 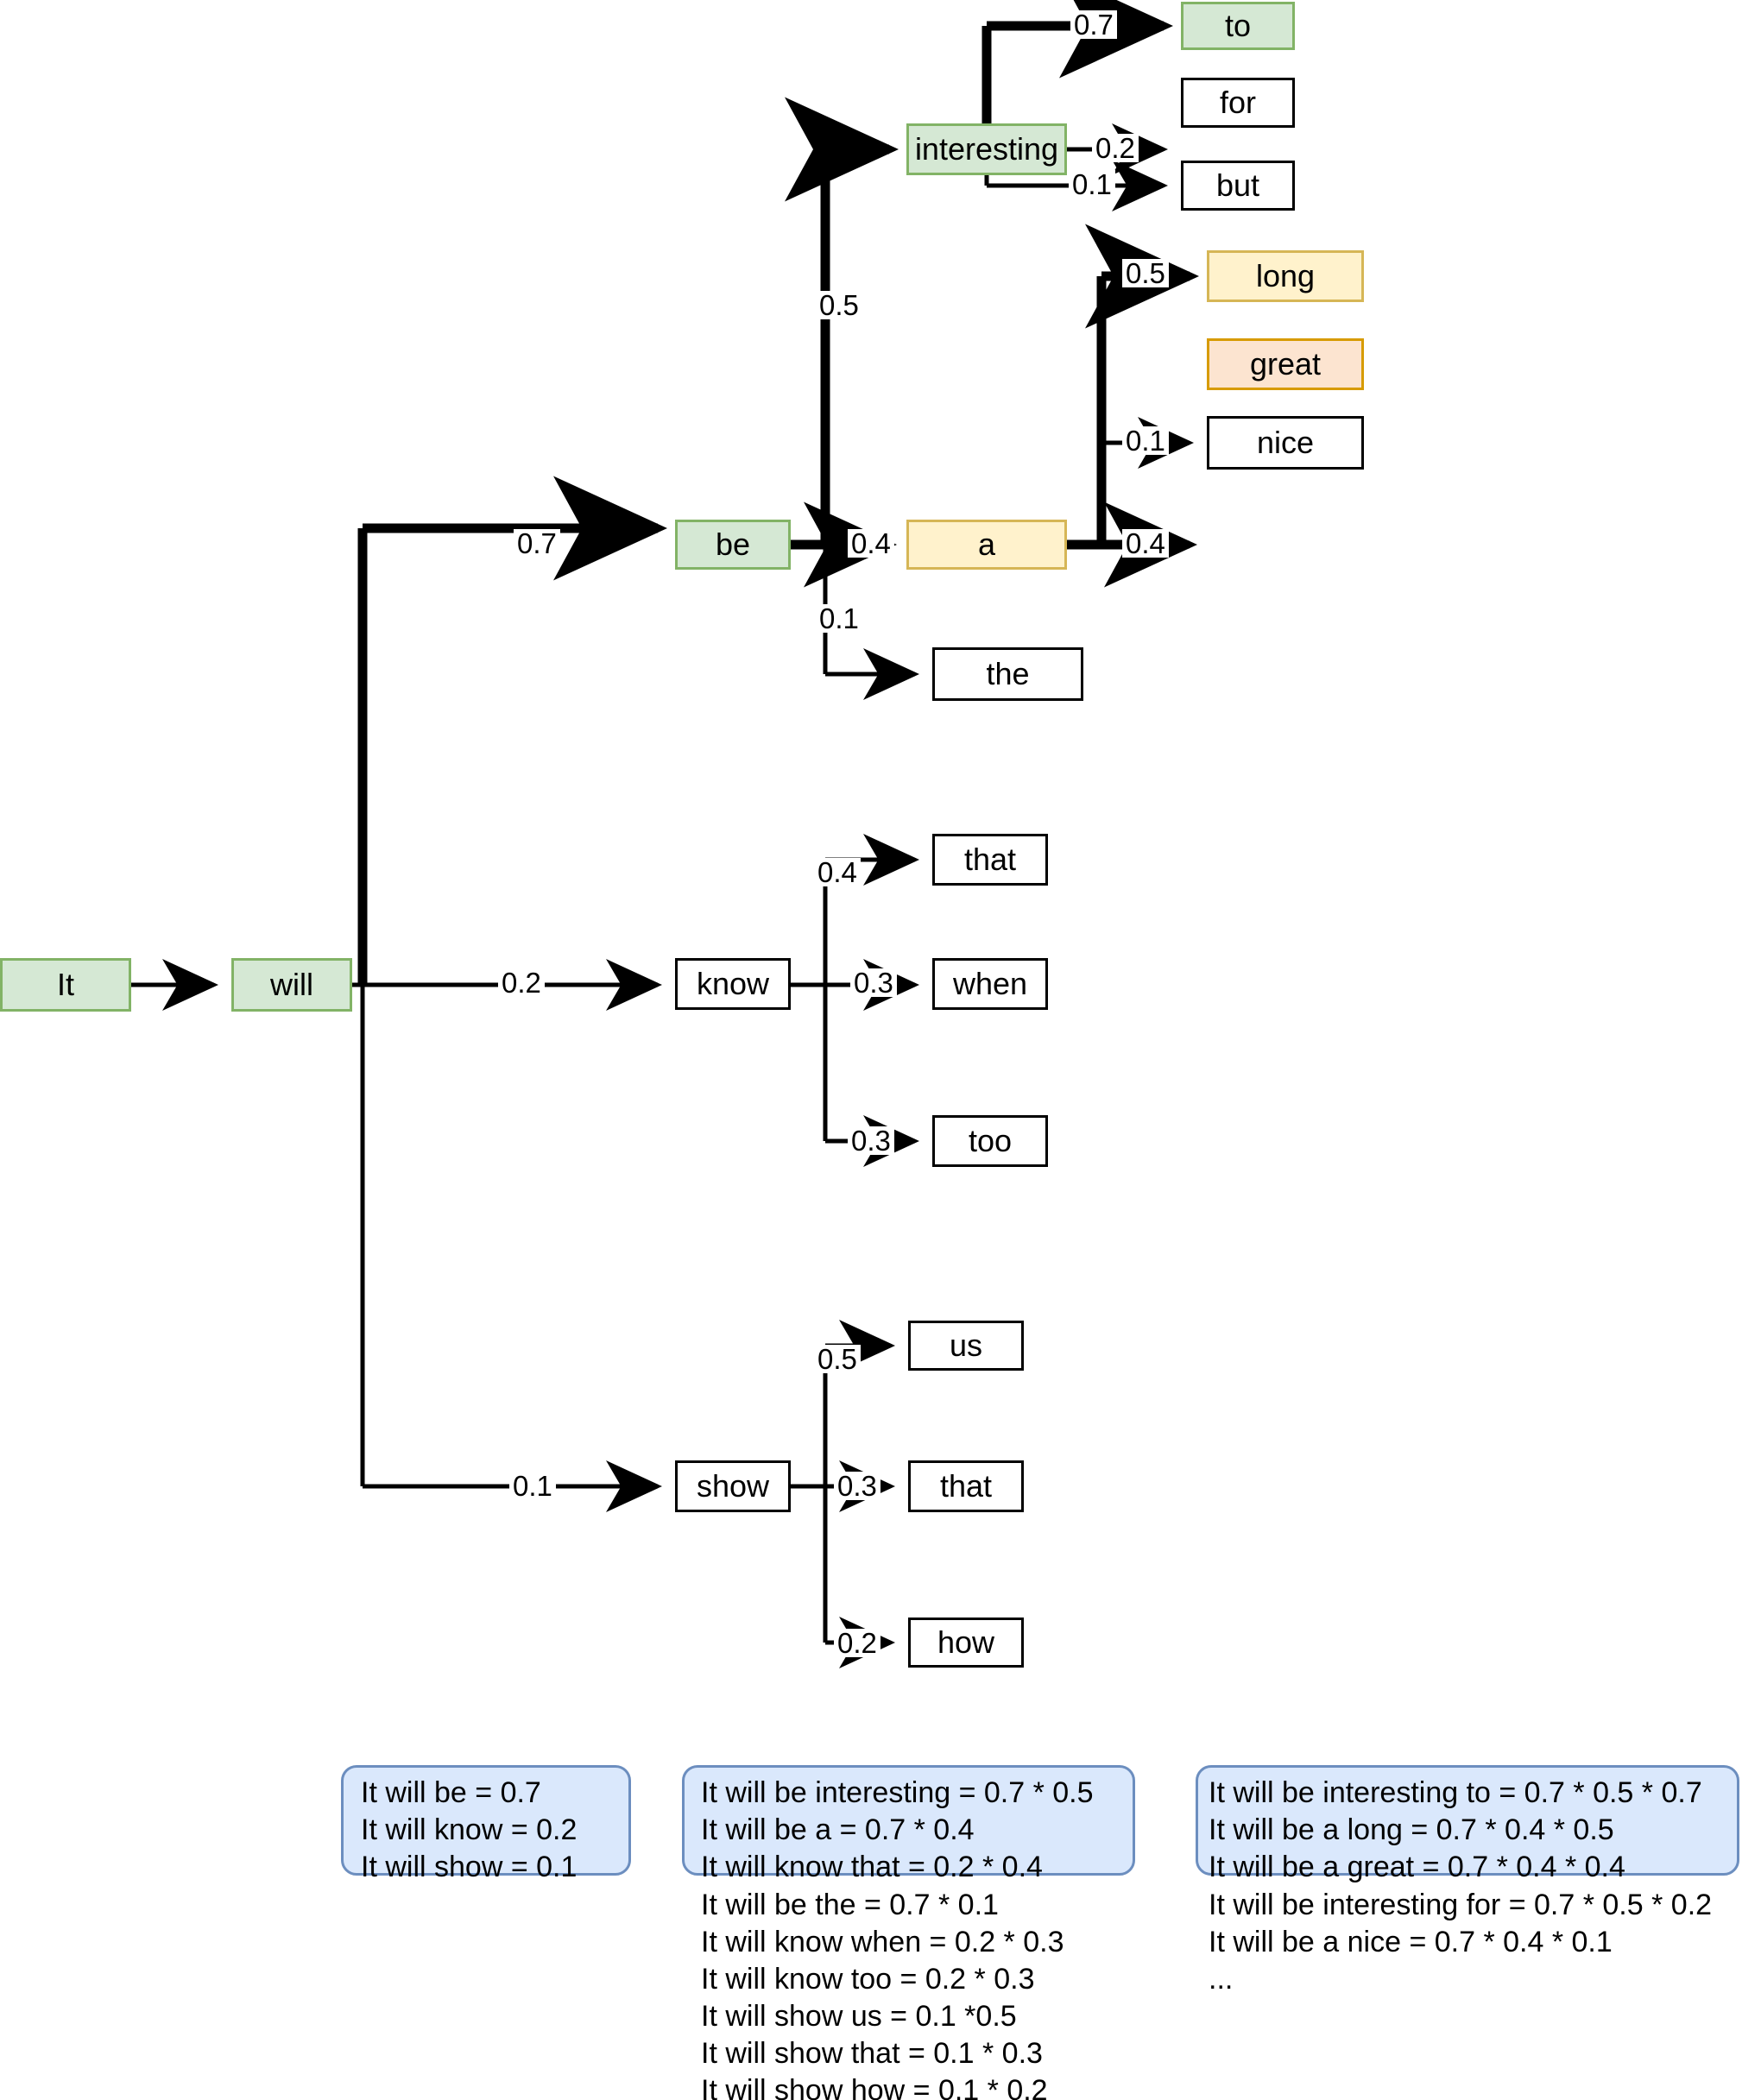 I want to click on node-label: us, so click(x=966, y=1345).